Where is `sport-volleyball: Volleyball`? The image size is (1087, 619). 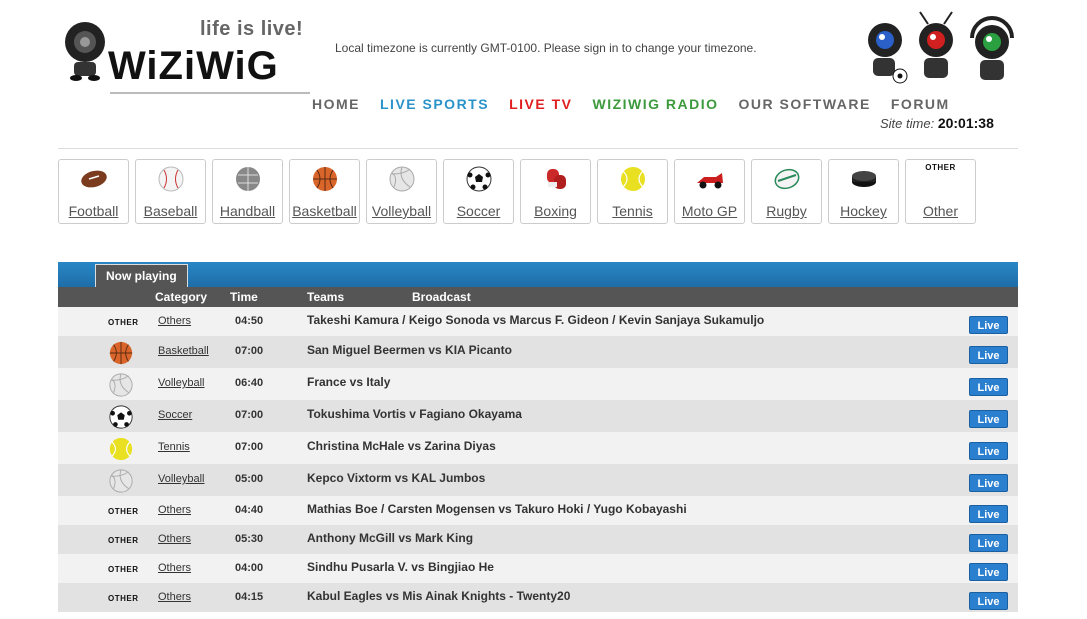
sport-volleyball: Volleyball is located at coordinates (401, 191).